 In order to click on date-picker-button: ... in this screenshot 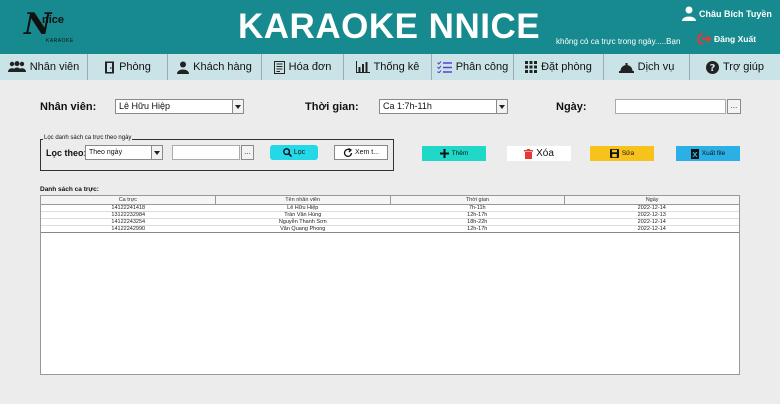, I will do `click(734, 106)`.